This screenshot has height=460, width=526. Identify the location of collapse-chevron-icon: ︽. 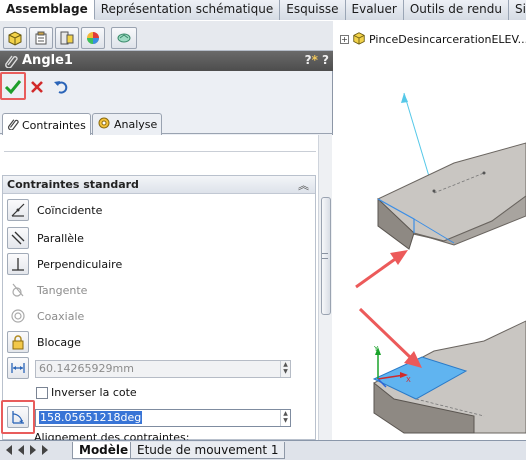
(303, 185).